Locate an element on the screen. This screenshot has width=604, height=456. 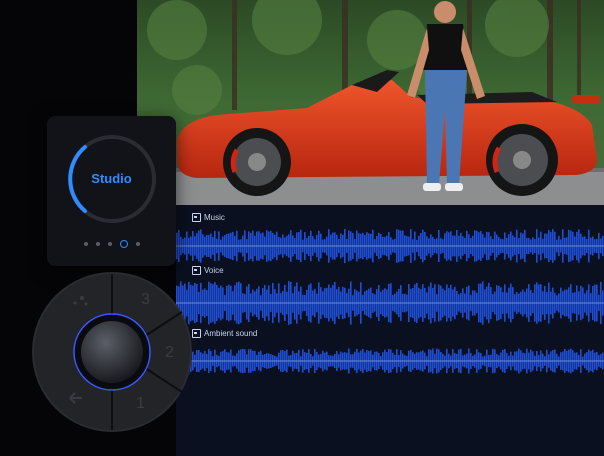
mode-label: Studio is located at coordinates (111, 178).